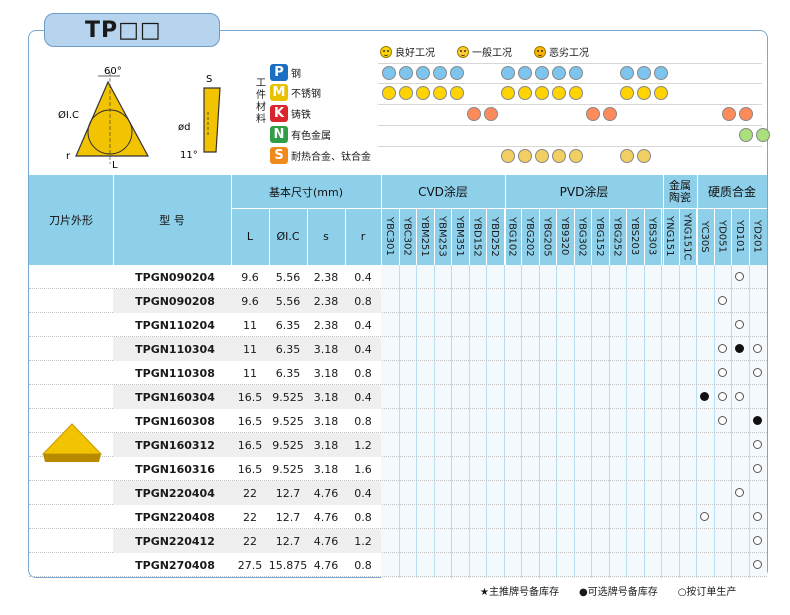  I want to click on table-row: TPGN220404 22 12.7 4.76 0.4, so click(398, 493).